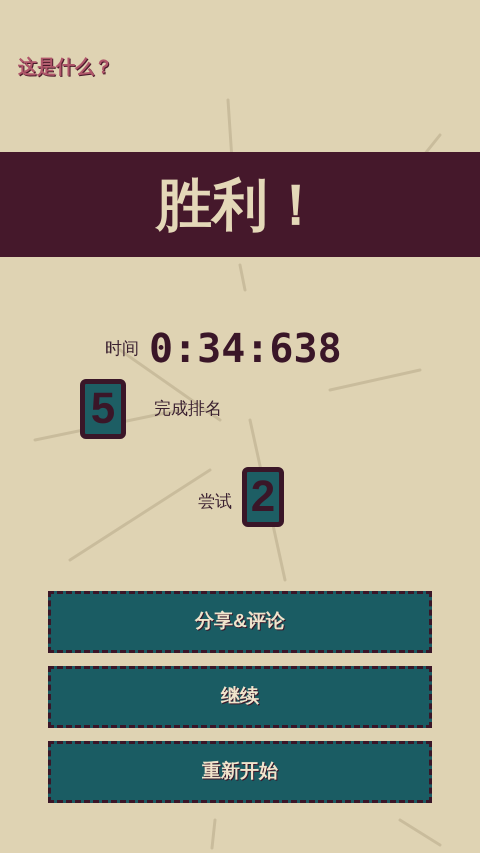 Image resolution: width=480 pixels, height=853 pixels. What do you see at coordinates (263, 497) in the screenshot?
I see `attempts-badge: 2` at bounding box center [263, 497].